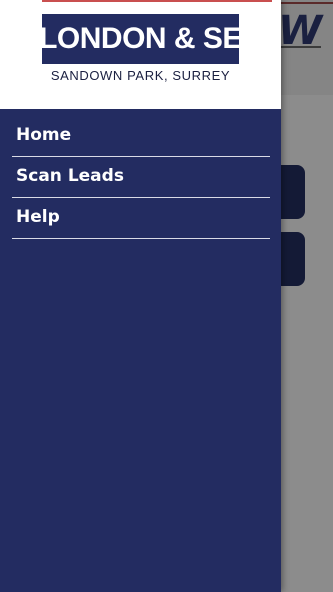 The height and width of the screenshot is (592, 333). I want to click on menu-item-scan-leads: Scan Leads, so click(141, 177).